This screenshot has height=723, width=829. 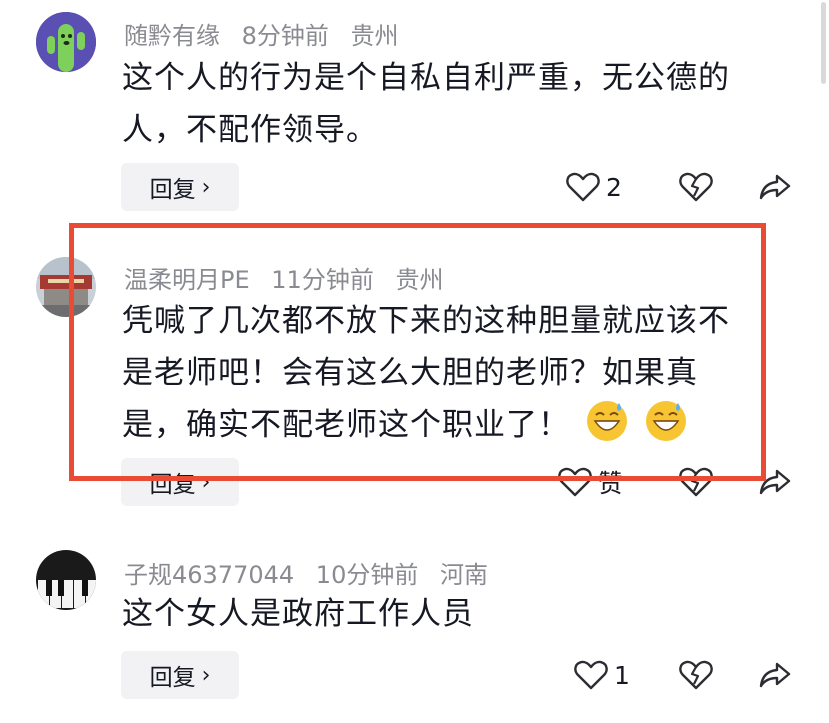 What do you see at coordinates (313, 572) in the screenshot?
I see `comment-meta: 子规46377044 10分钟前 河南` at bounding box center [313, 572].